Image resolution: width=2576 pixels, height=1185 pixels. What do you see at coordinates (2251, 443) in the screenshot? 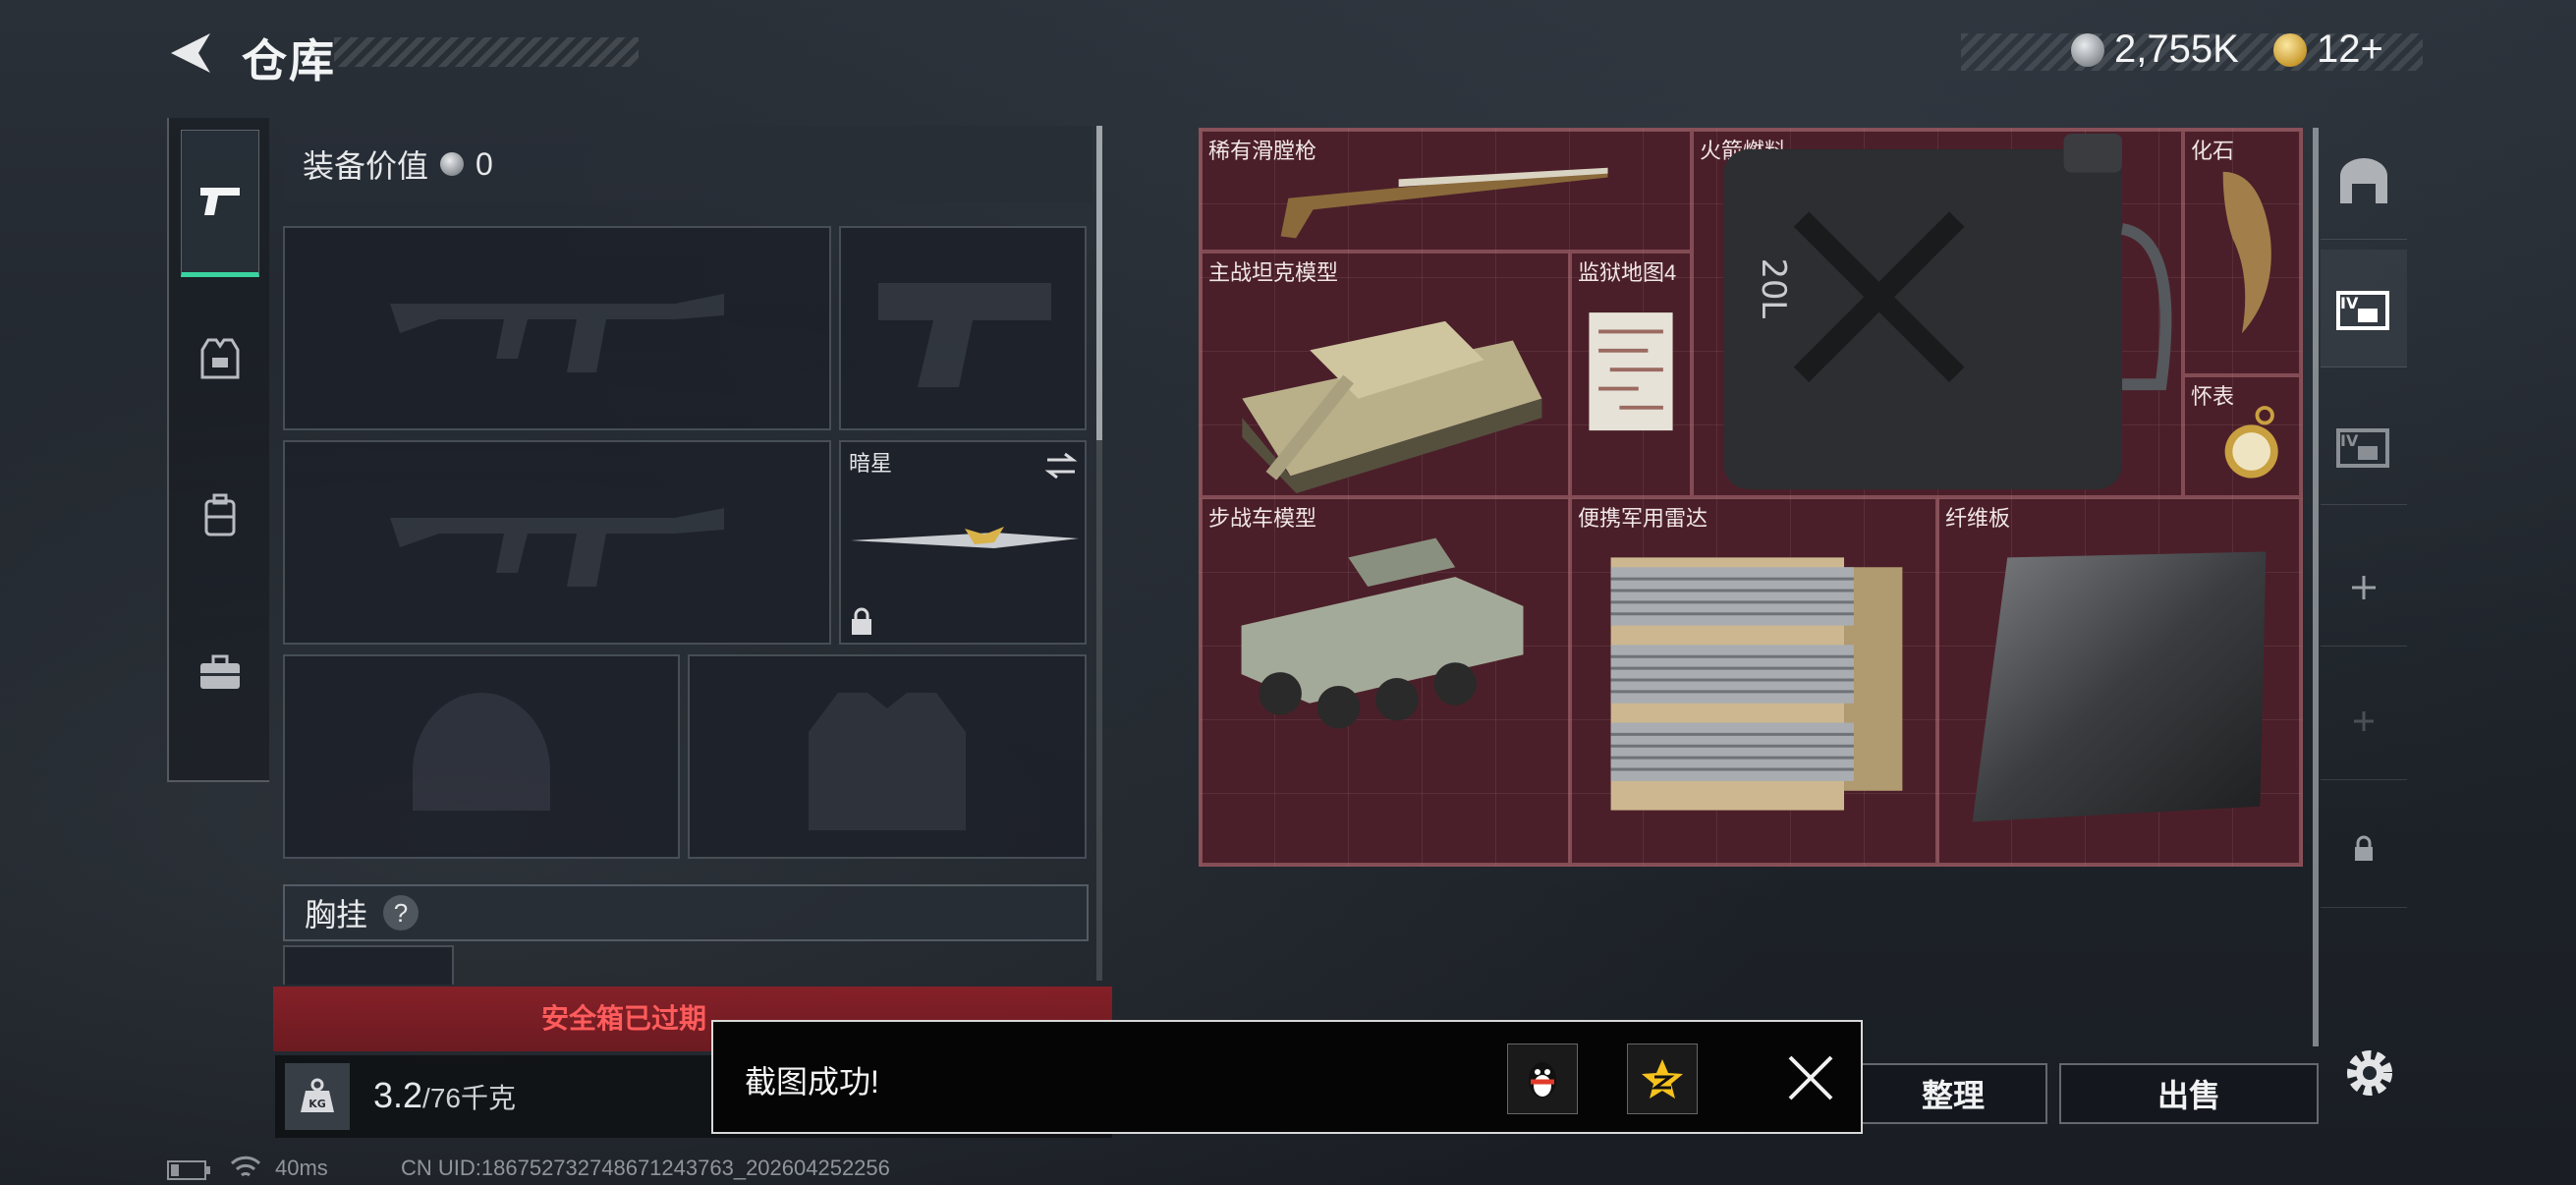
I see `pocket-watch-icon` at bounding box center [2251, 443].